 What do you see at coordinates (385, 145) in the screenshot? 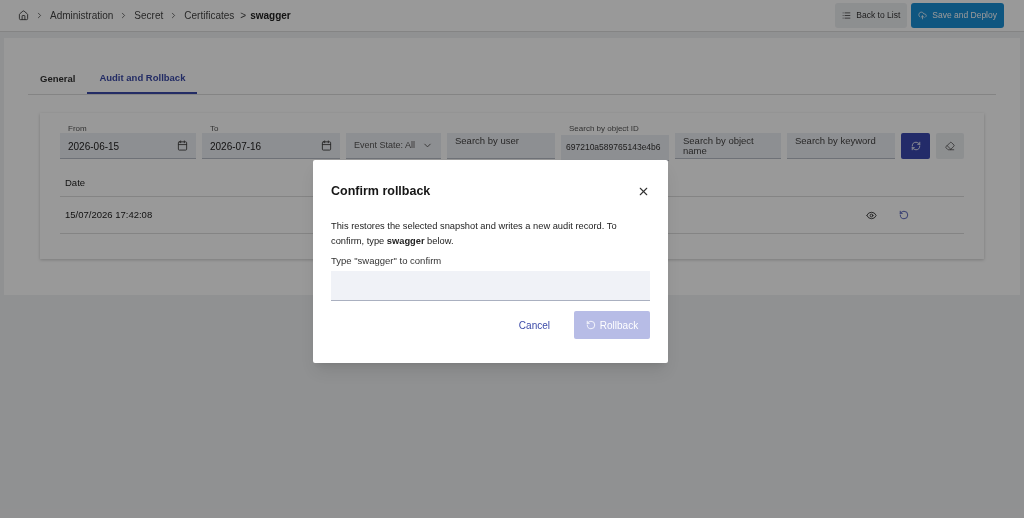
I see `select-value: Event State: All` at bounding box center [385, 145].